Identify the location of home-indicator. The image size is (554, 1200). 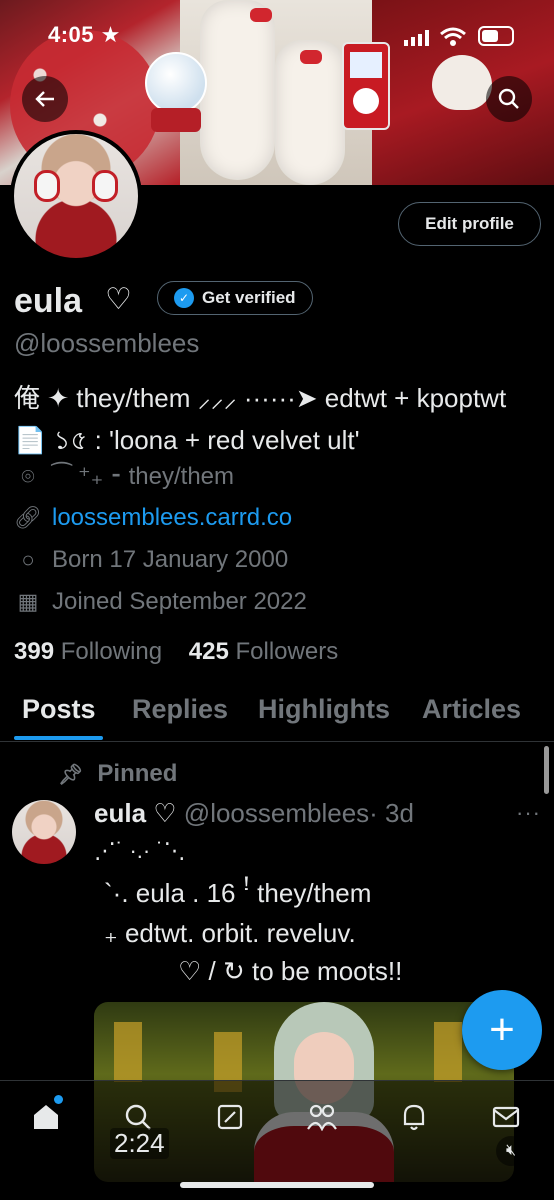
(277, 1185).